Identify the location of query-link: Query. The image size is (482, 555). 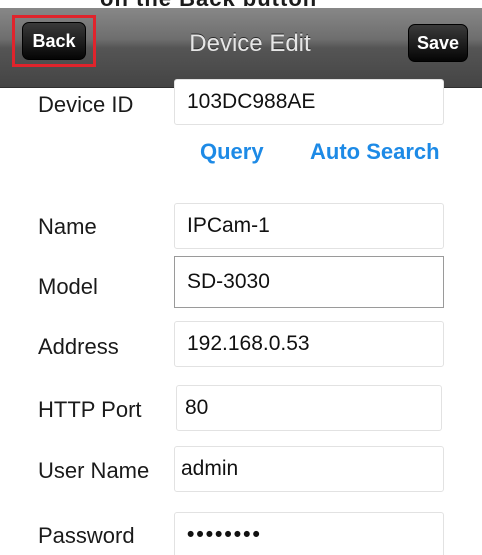
(232, 152).